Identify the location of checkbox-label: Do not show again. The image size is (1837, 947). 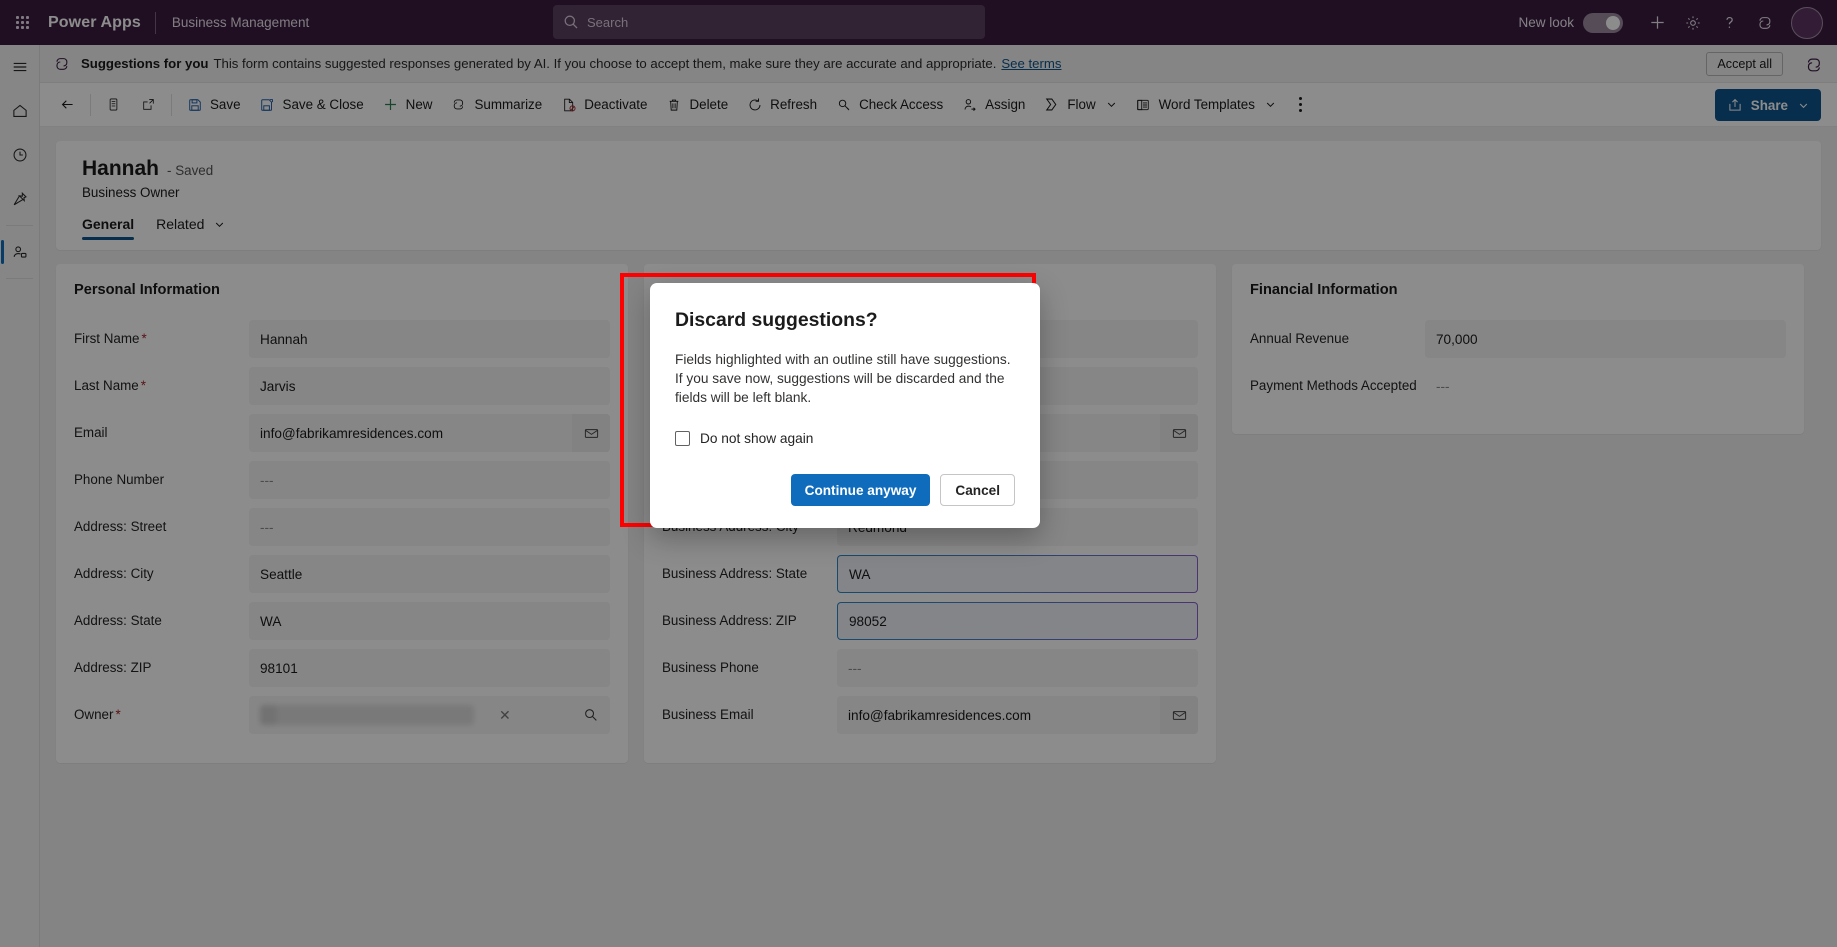
(757, 438).